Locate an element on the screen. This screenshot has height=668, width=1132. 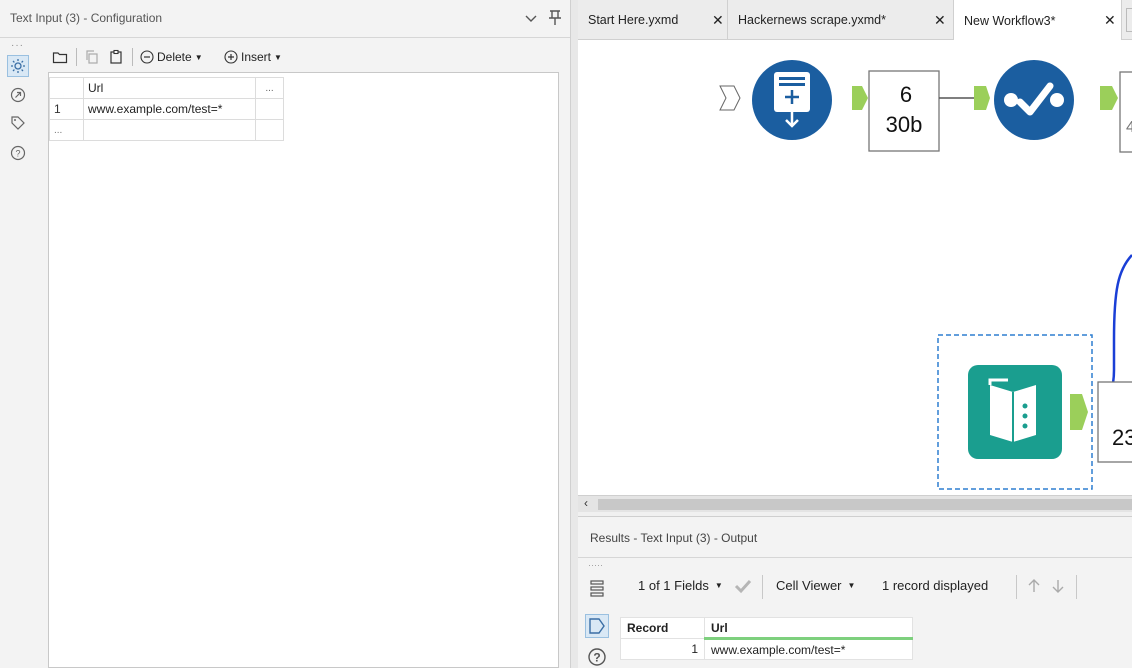
delete-label: Delete is located at coordinates (174, 57).